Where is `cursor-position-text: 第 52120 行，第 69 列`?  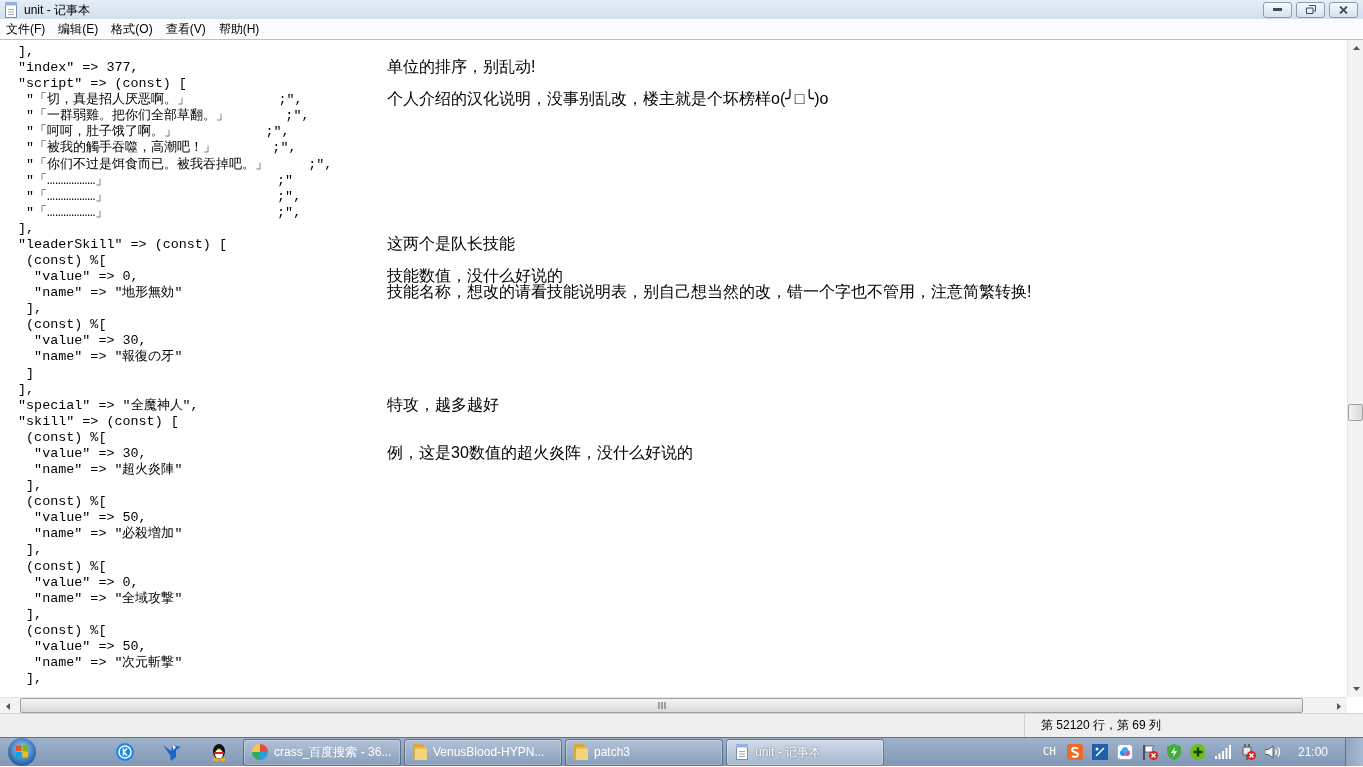 cursor-position-text: 第 52120 行，第 69 列 is located at coordinates (1101, 725).